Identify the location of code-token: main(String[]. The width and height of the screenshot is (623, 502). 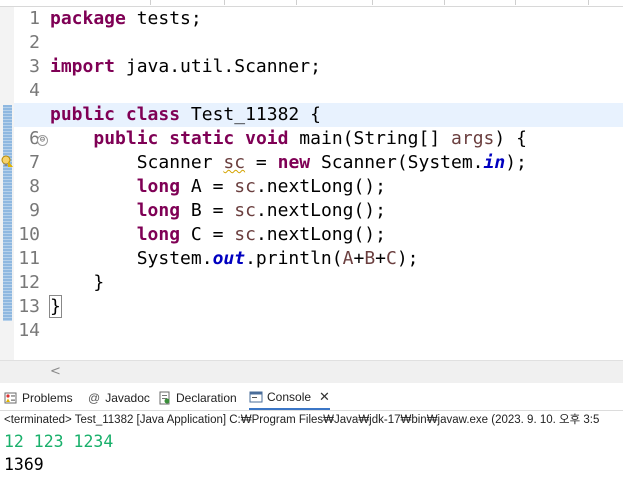
(370, 138).